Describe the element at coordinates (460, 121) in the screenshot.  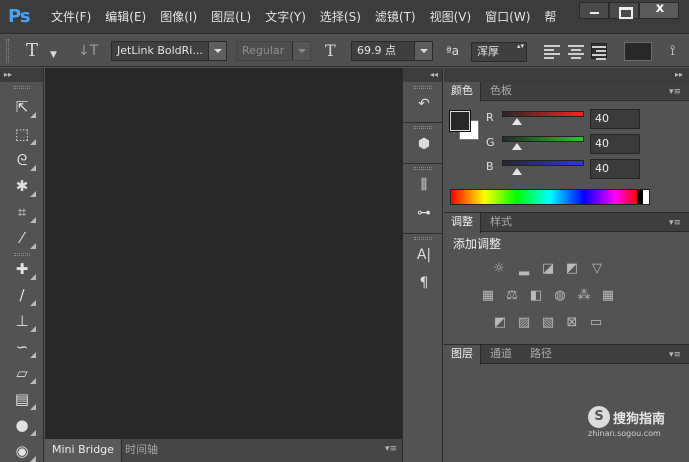
I see `foreground-color-swatch` at that location.